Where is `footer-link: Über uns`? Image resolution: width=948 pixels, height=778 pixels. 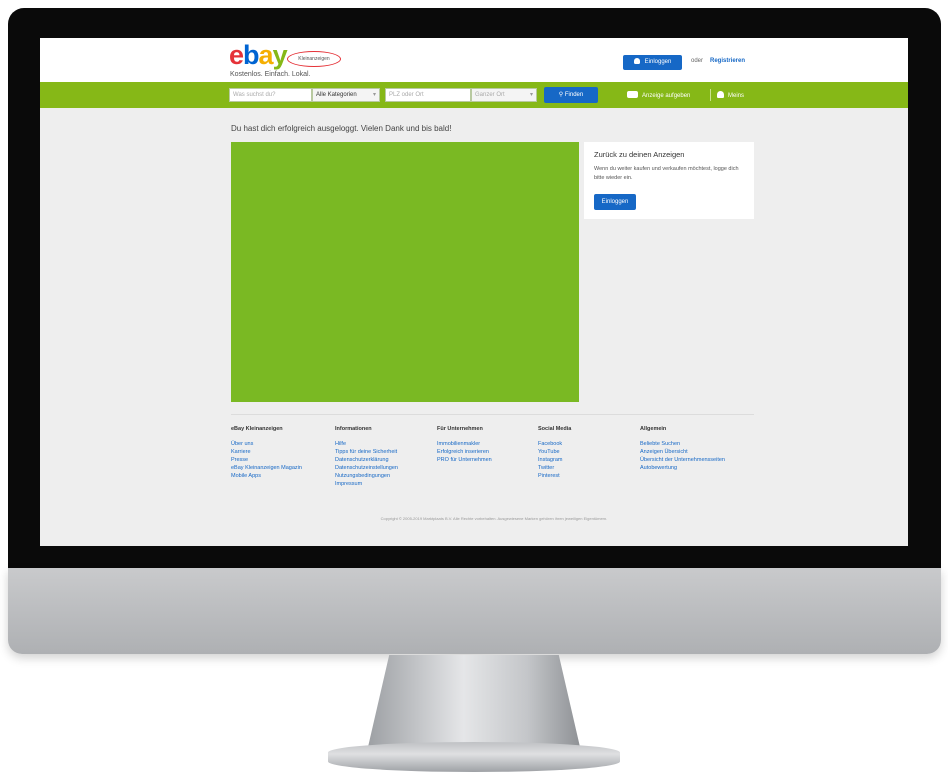 footer-link: Über uns is located at coordinates (286, 444).